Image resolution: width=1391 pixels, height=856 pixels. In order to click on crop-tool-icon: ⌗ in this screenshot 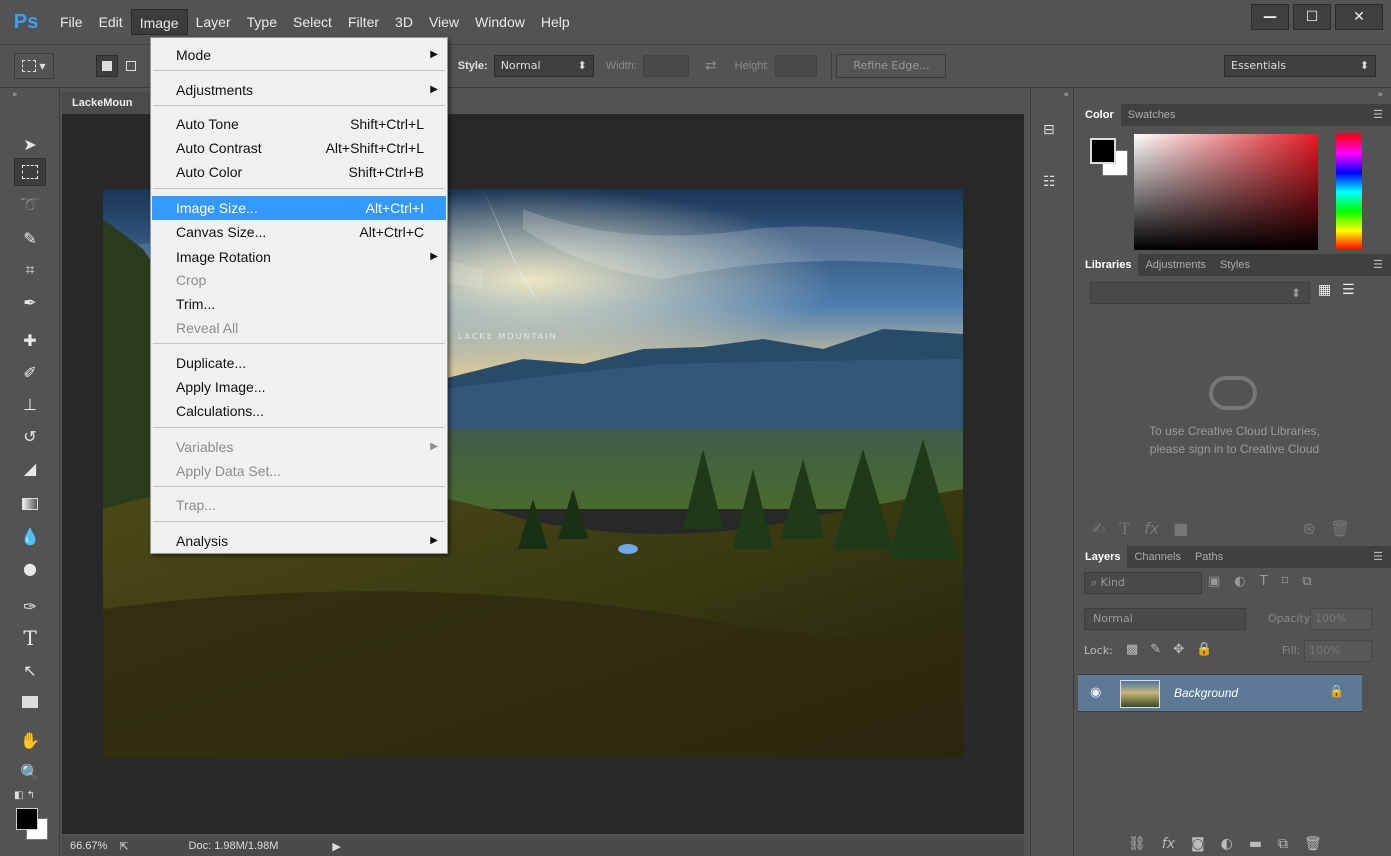, I will do `click(30, 270)`.